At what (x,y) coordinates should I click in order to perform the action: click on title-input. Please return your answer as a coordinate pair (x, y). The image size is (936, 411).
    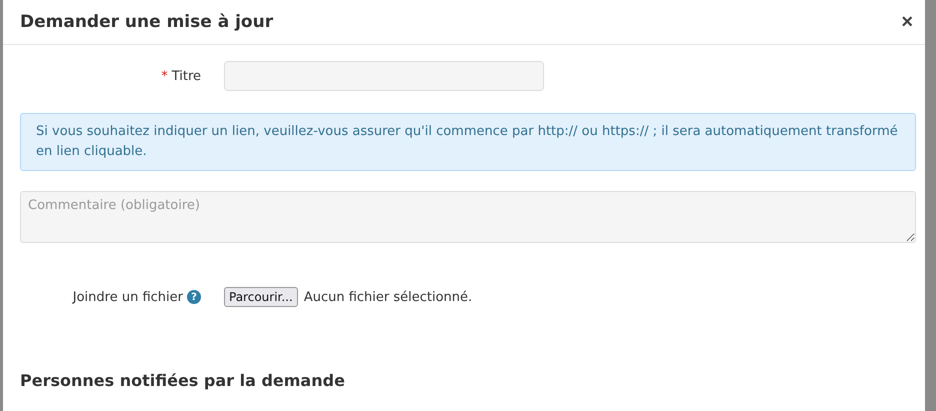
    Looking at the image, I should click on (384, 76).